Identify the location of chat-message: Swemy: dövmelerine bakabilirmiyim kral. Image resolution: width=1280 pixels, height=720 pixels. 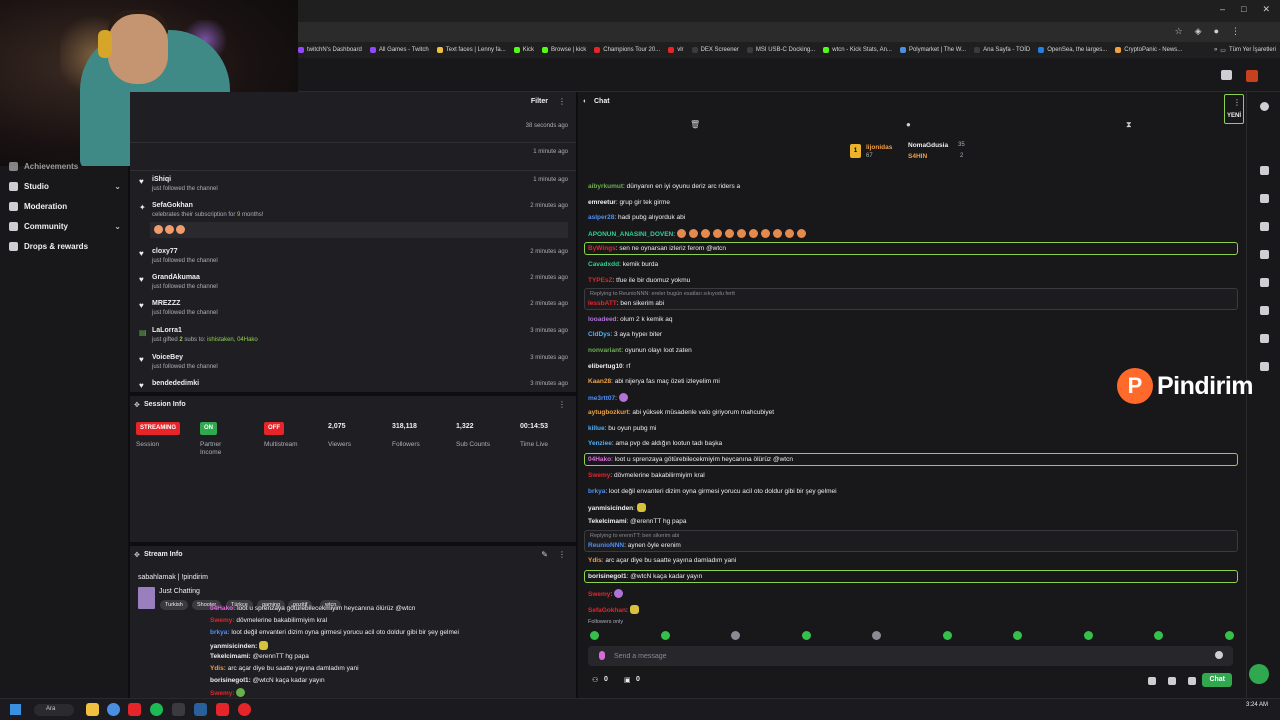
(646, 475).